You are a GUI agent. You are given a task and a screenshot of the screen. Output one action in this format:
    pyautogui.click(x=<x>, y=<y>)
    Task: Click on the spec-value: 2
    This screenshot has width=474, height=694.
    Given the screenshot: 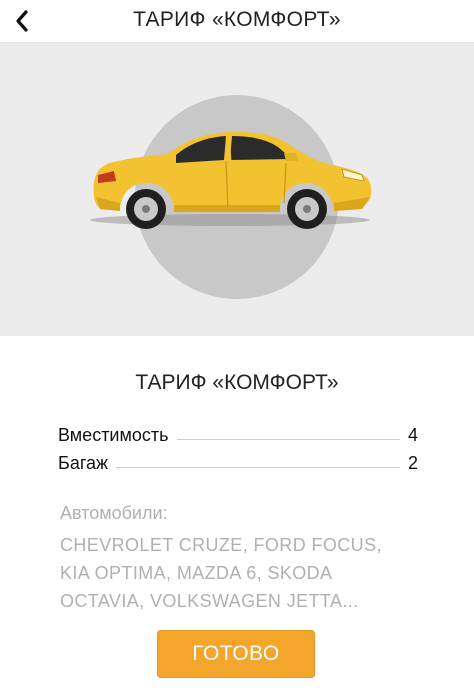 What is the action you would take?
    pyautogui.click(x=412, y=463)
    